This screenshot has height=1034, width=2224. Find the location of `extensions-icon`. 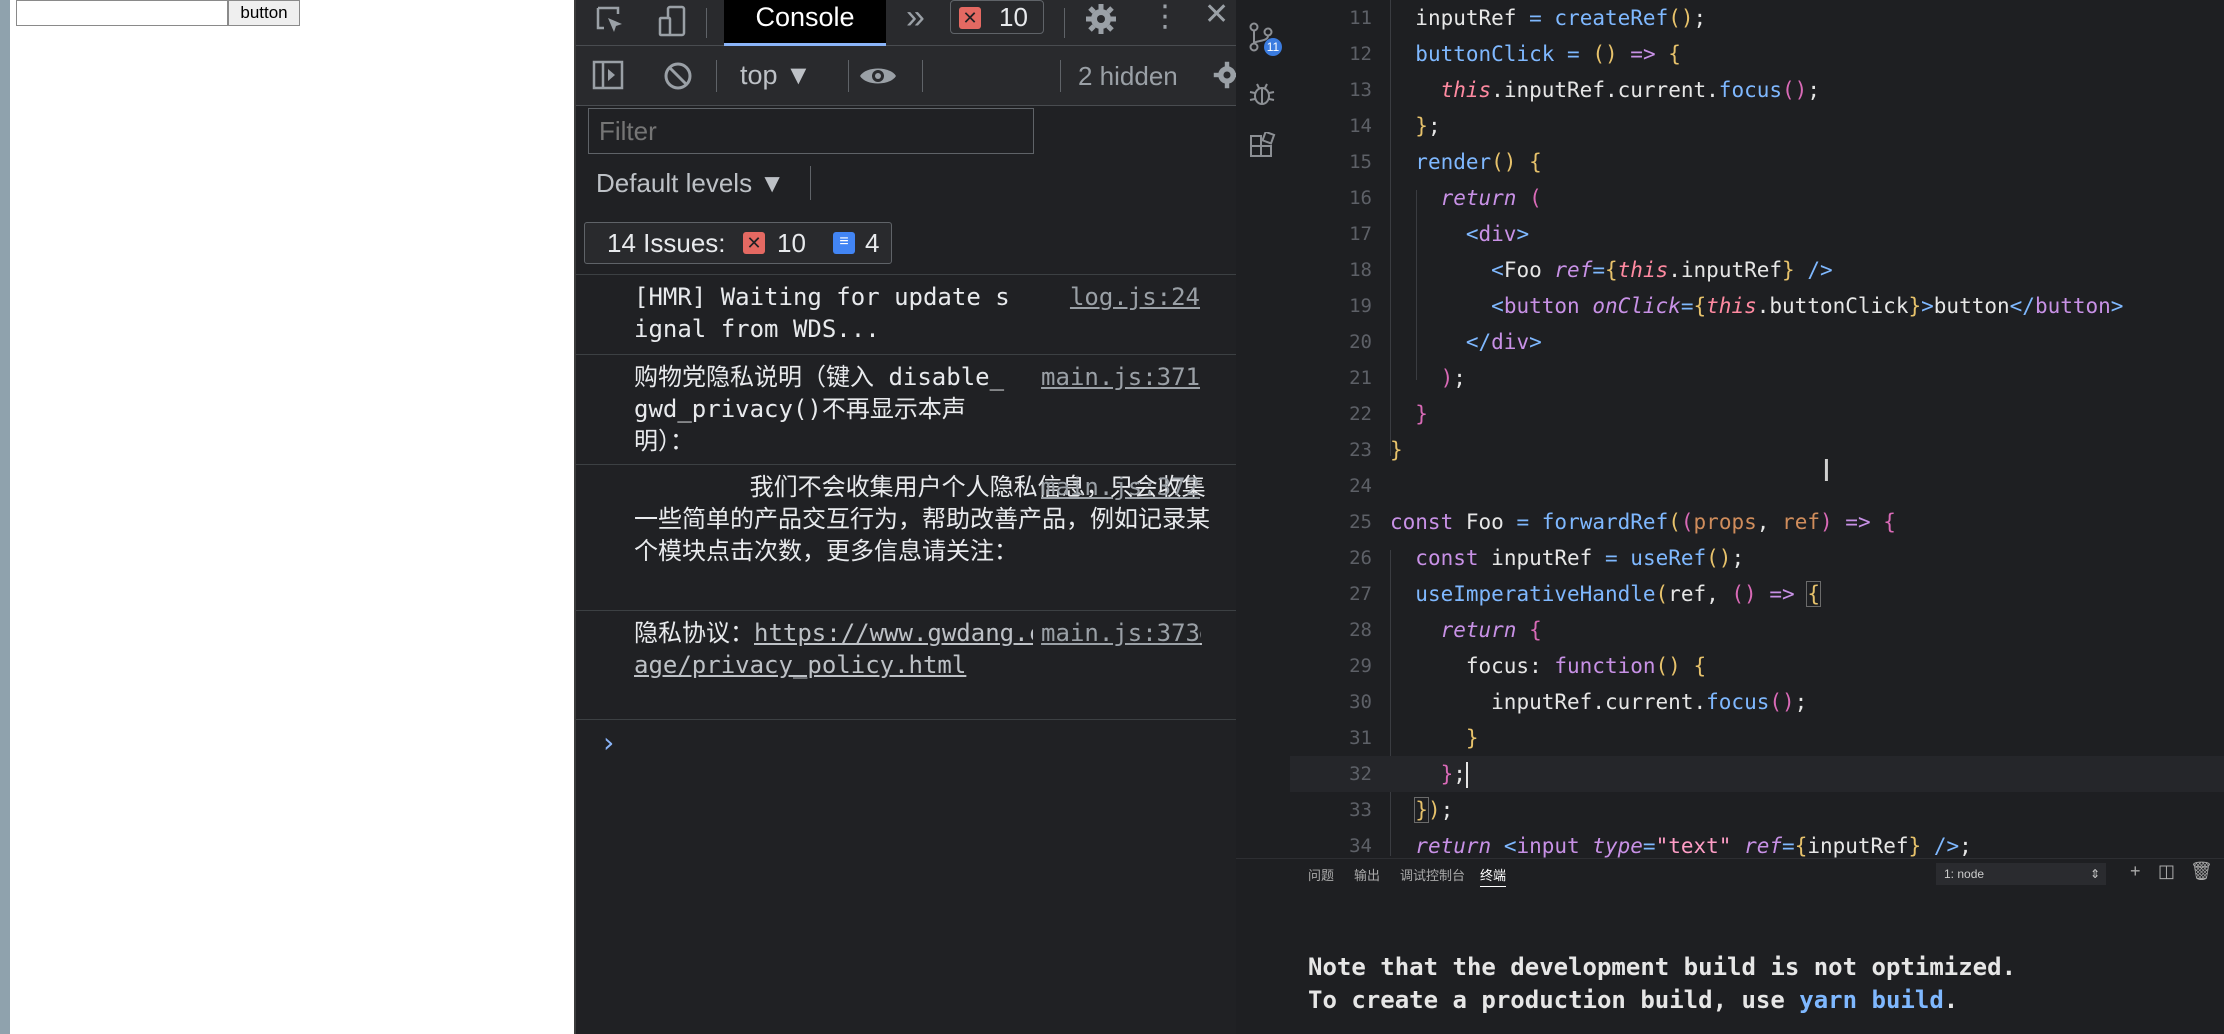

extensions-icon is located at coordinates (1262, 148).